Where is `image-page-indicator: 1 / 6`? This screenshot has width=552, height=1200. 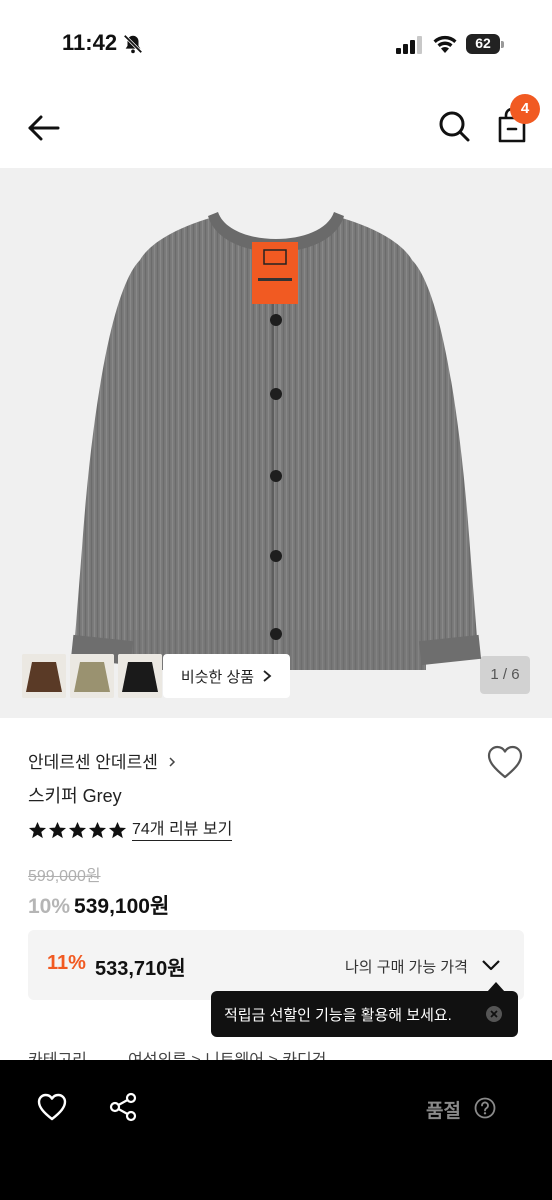
image-page-indicator: 1 / 6 is located at coordinates (505, 675).